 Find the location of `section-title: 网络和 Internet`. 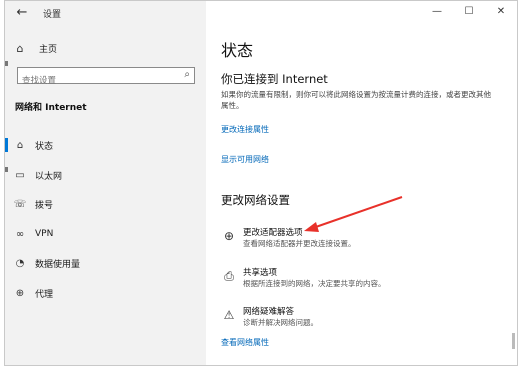

section-title: 网络和 Internet is located at coordinates (51, 108).